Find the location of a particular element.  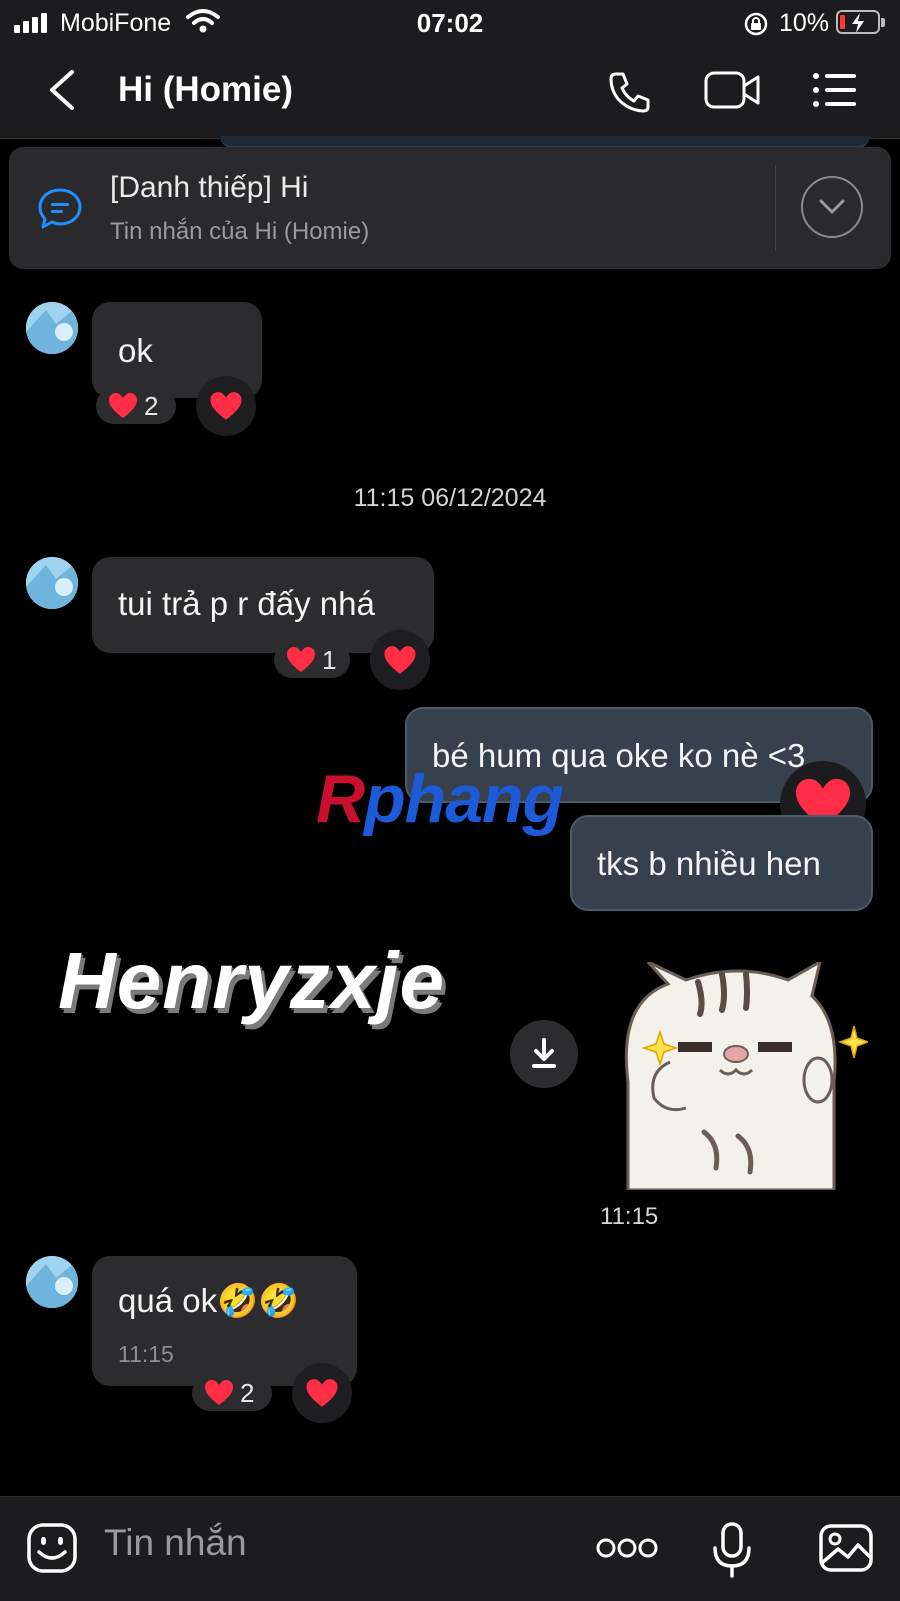

video-icon is located at coordinates (733, 90).